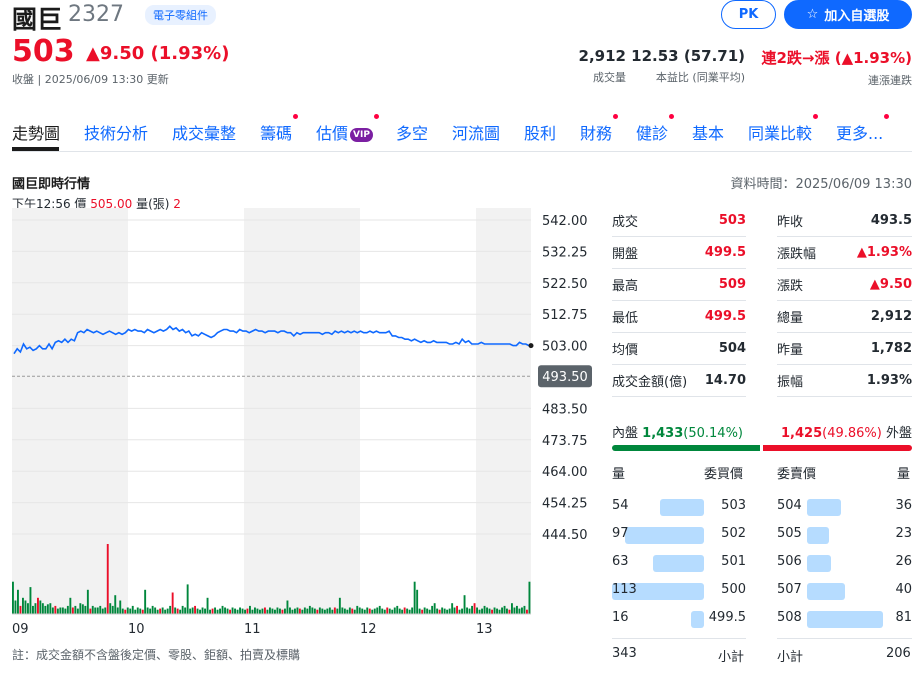 Image resolution: width=924 pixels, height=676 pixels. Describe the element at coordinates (790, 318) in the screenshot. I see `quote-label: 總量` at that location.